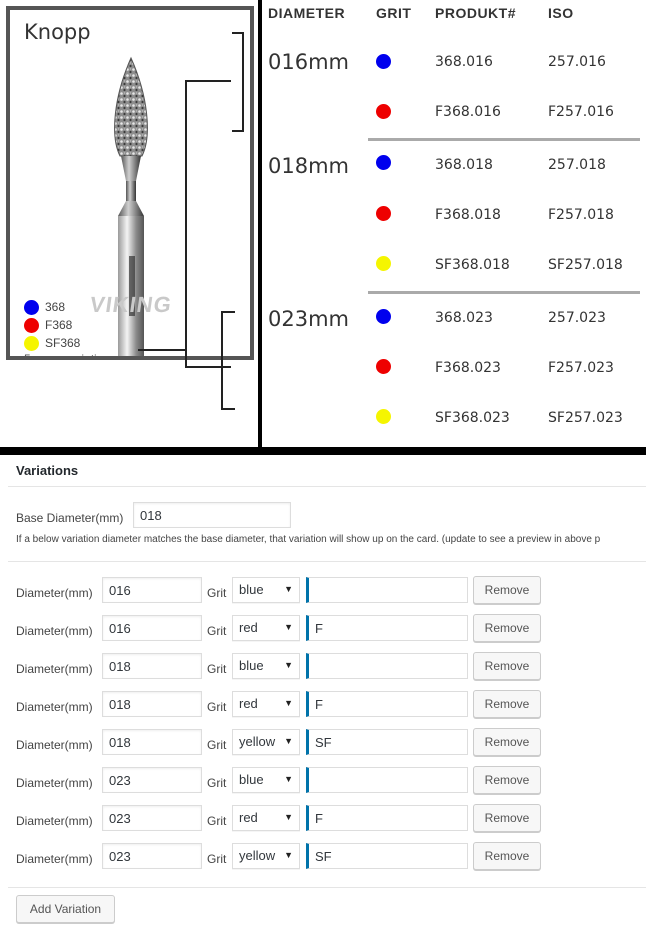 The image size is (646, 943). I want to click on iso-code: F257.018, so click(581, 215).